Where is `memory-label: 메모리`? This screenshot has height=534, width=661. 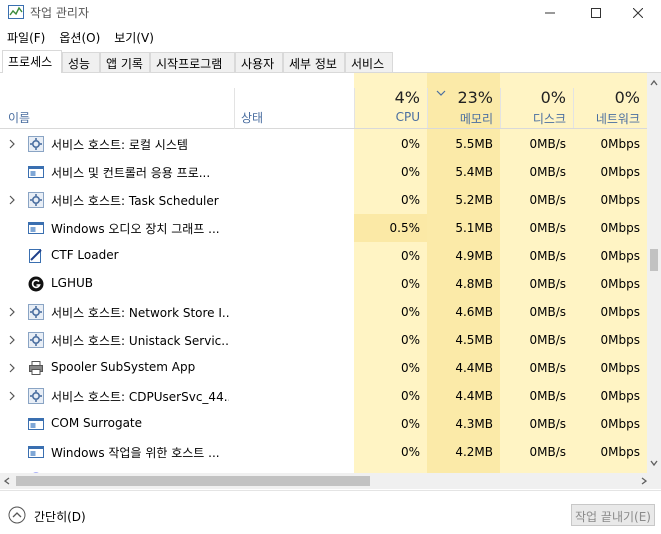
memory-label: 메모리 is located at coordinates (476, 119).